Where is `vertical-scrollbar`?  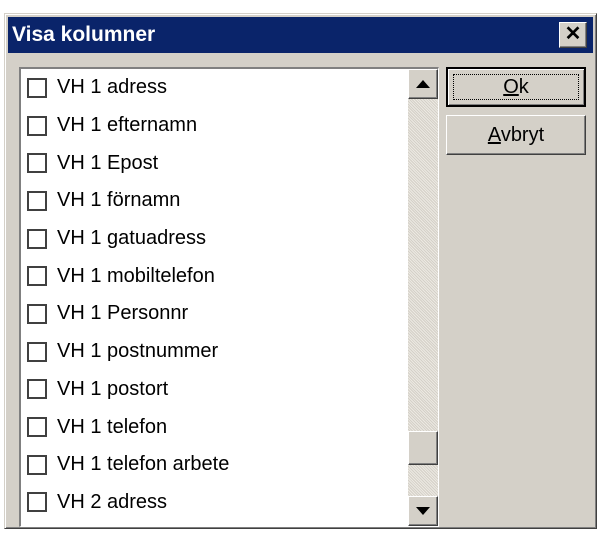
vertical-scrollbar is located at coordinates (423, 297).